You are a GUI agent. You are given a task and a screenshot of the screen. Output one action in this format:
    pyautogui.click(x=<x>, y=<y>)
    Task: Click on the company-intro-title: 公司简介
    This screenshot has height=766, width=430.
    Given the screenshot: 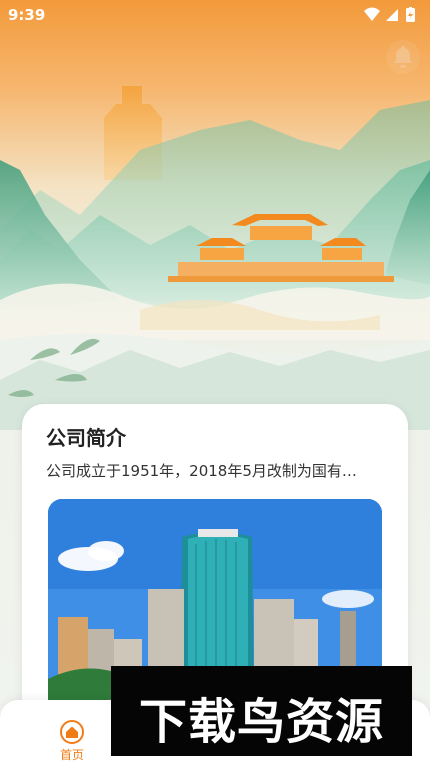 What is the action you would take?
    pyautogui.click(x=86, y=438)
    